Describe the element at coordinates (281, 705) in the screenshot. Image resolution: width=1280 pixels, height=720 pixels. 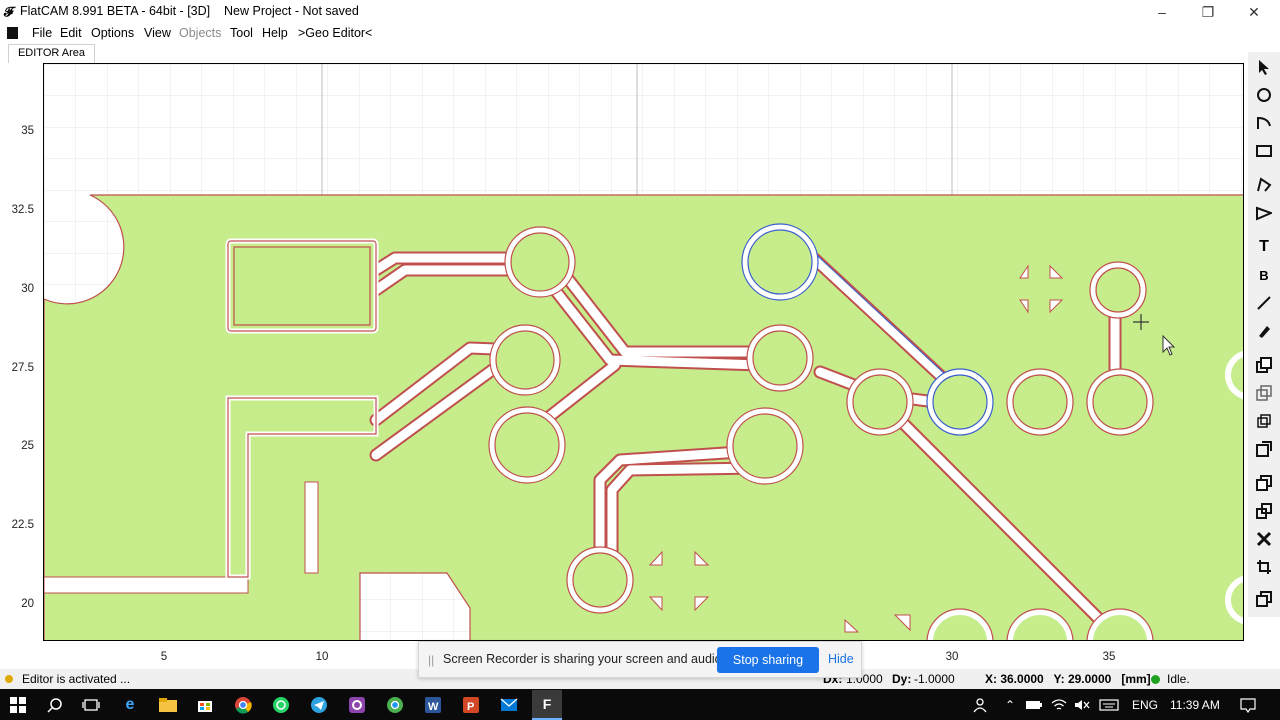
I see `whatsapp-icon` at that location.